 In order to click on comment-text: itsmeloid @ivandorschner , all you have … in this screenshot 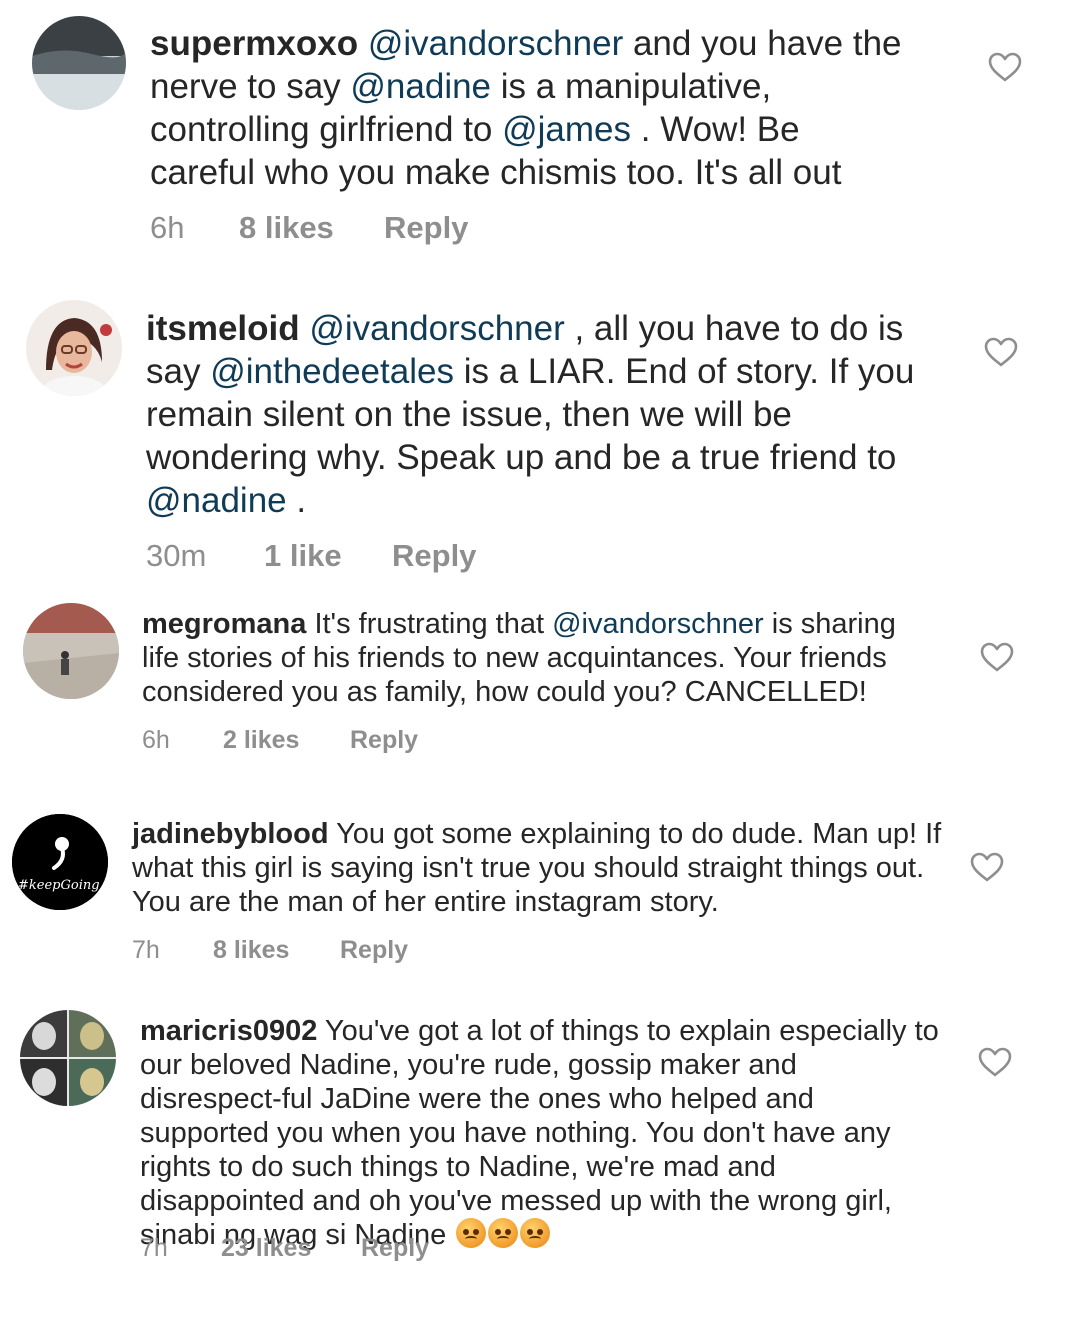, I will do `click(546, 414)`.